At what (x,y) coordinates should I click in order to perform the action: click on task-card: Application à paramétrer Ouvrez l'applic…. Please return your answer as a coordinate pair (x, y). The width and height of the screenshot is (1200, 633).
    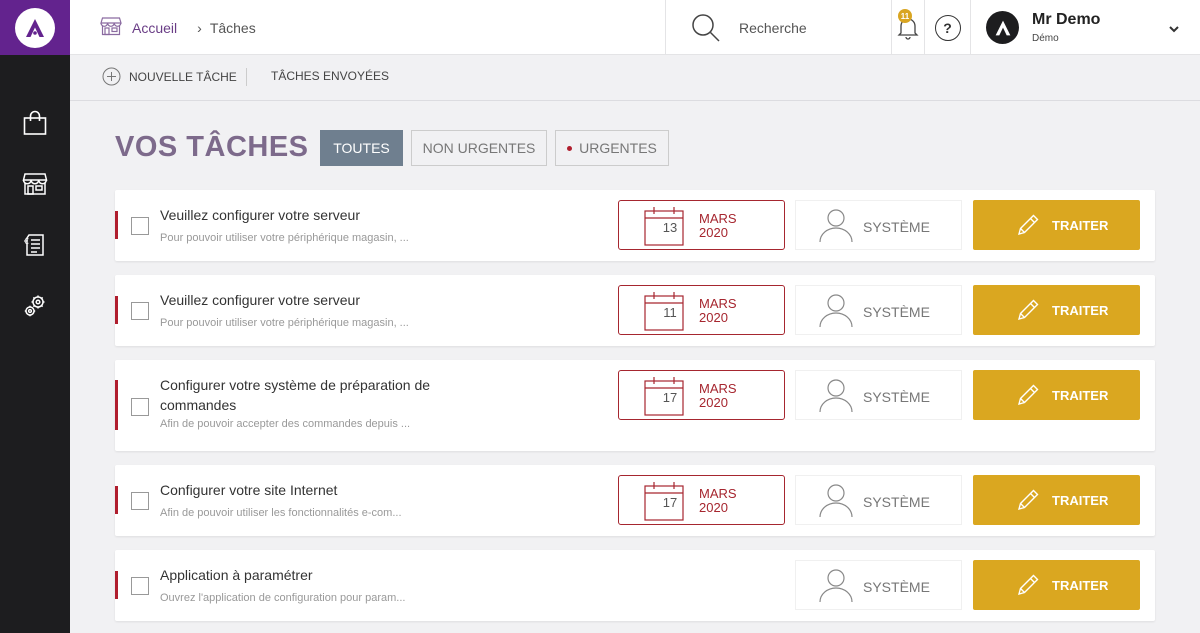
    Looking at the image, I should click on (635, 585).